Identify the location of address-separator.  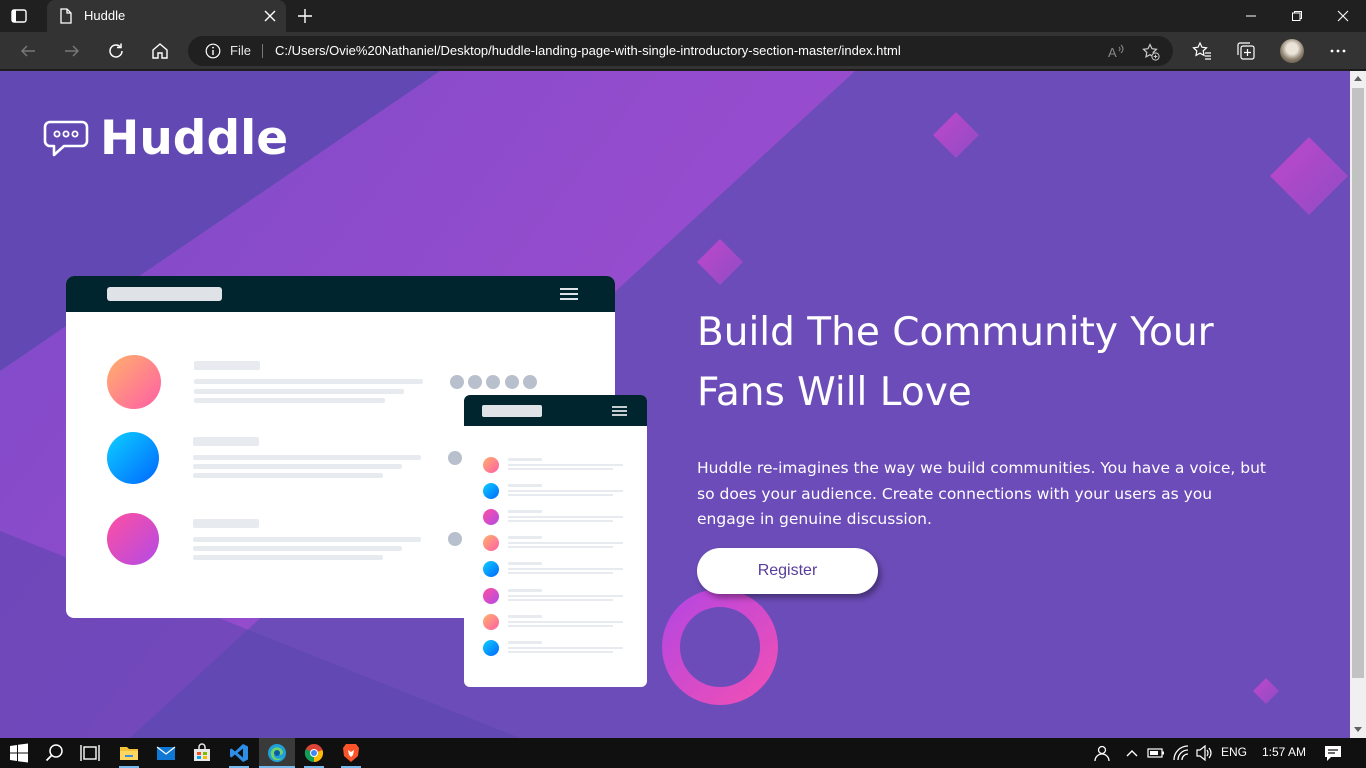
(262, 51).